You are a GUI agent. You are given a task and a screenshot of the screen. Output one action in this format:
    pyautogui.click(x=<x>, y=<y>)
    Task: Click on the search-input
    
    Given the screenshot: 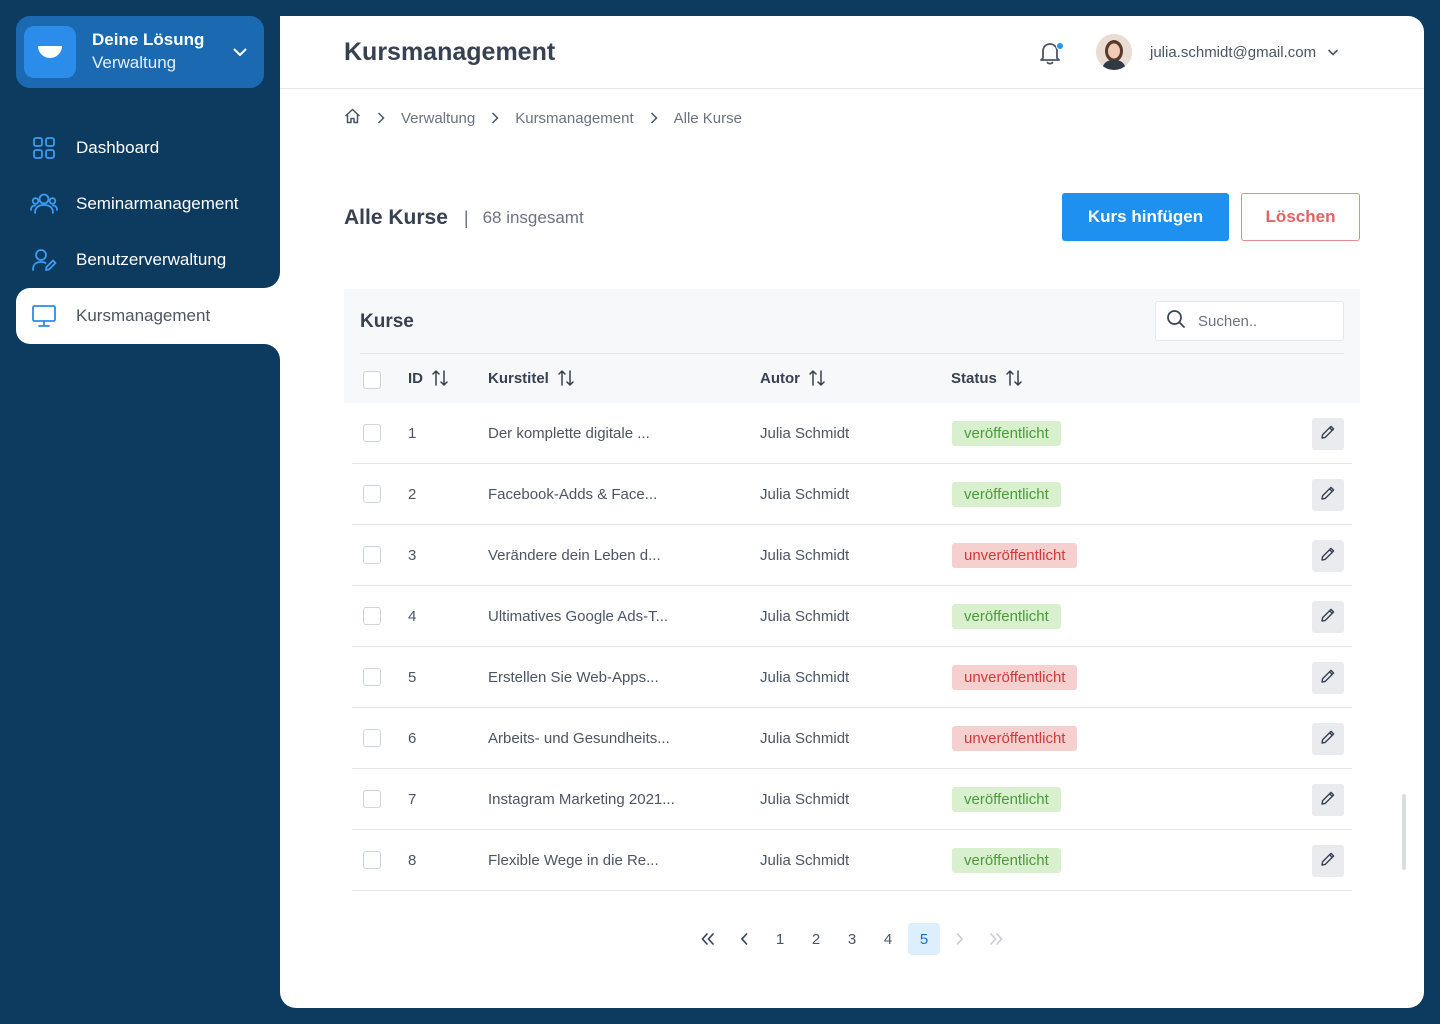 What is the action you would take?
    pyautogui.click(x=1263, y=321)
    